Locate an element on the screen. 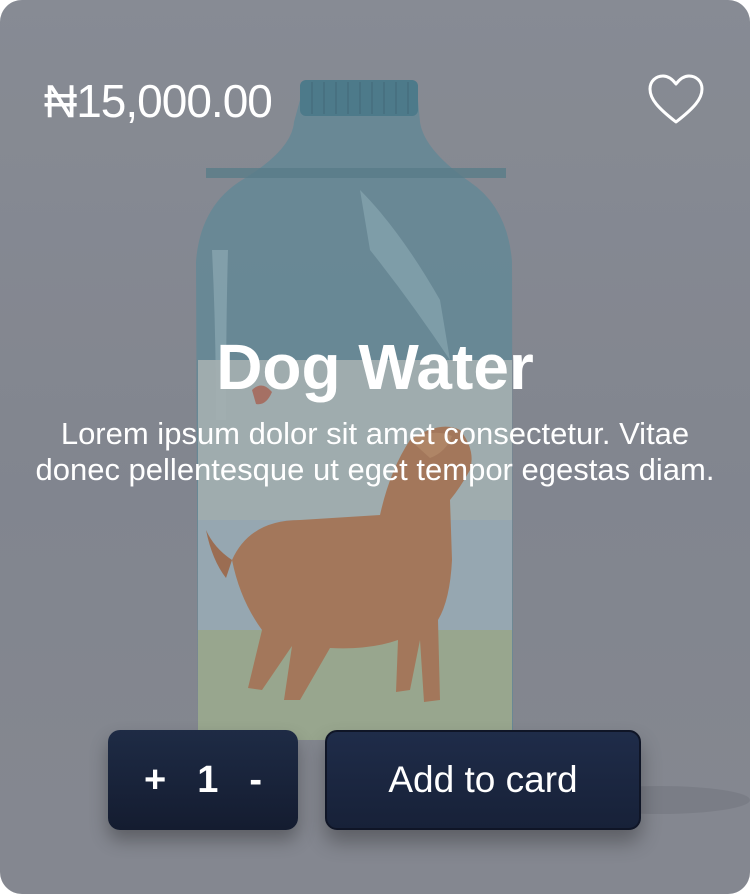 The image size is (750, 894). product-title: Dog Water is located at coordinates (375, 367).